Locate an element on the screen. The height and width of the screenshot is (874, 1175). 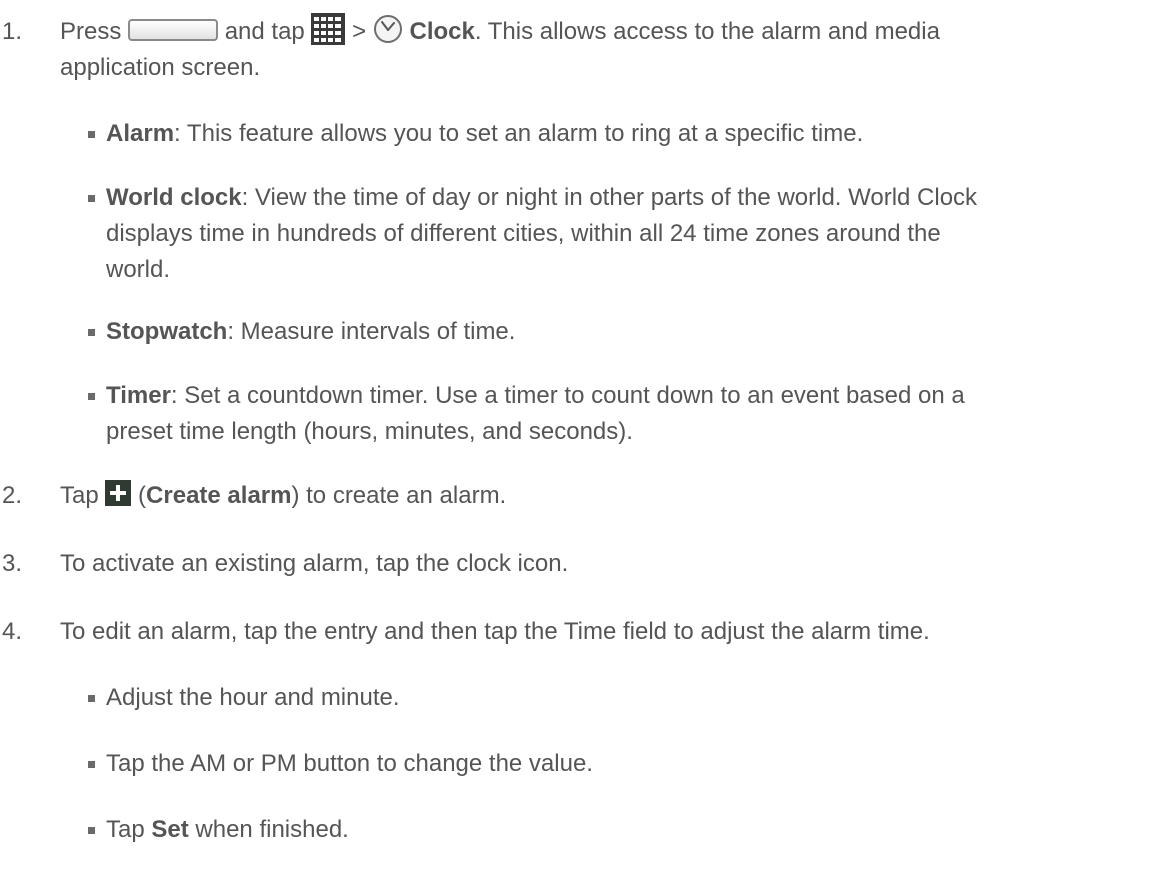
step-number: 2. is located at coordinates (12, 495).